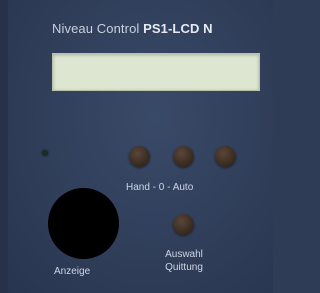 The image size is (320, 293). I want to click on panel-title: Niveau Control PS1-LCD N, so click(159, 28).